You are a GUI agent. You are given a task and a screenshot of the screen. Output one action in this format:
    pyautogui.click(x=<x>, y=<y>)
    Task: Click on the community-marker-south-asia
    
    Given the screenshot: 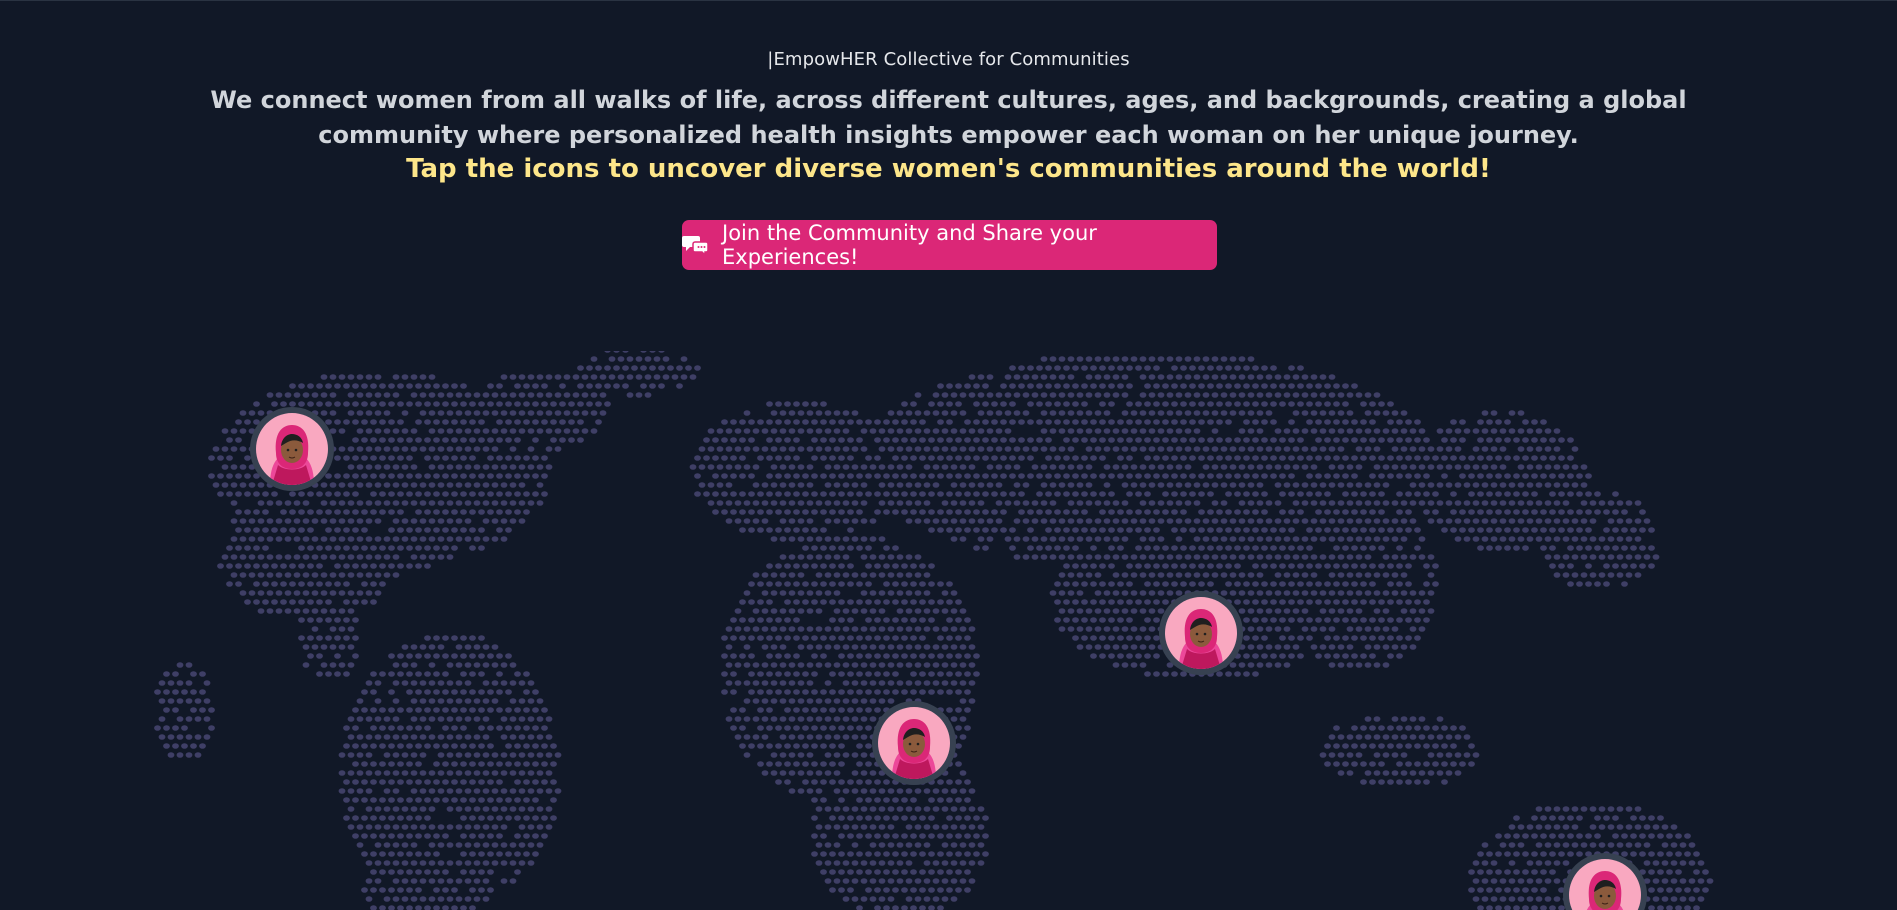 What is the action you would take?
    pyautogui.click(x=1201, y=633)
    